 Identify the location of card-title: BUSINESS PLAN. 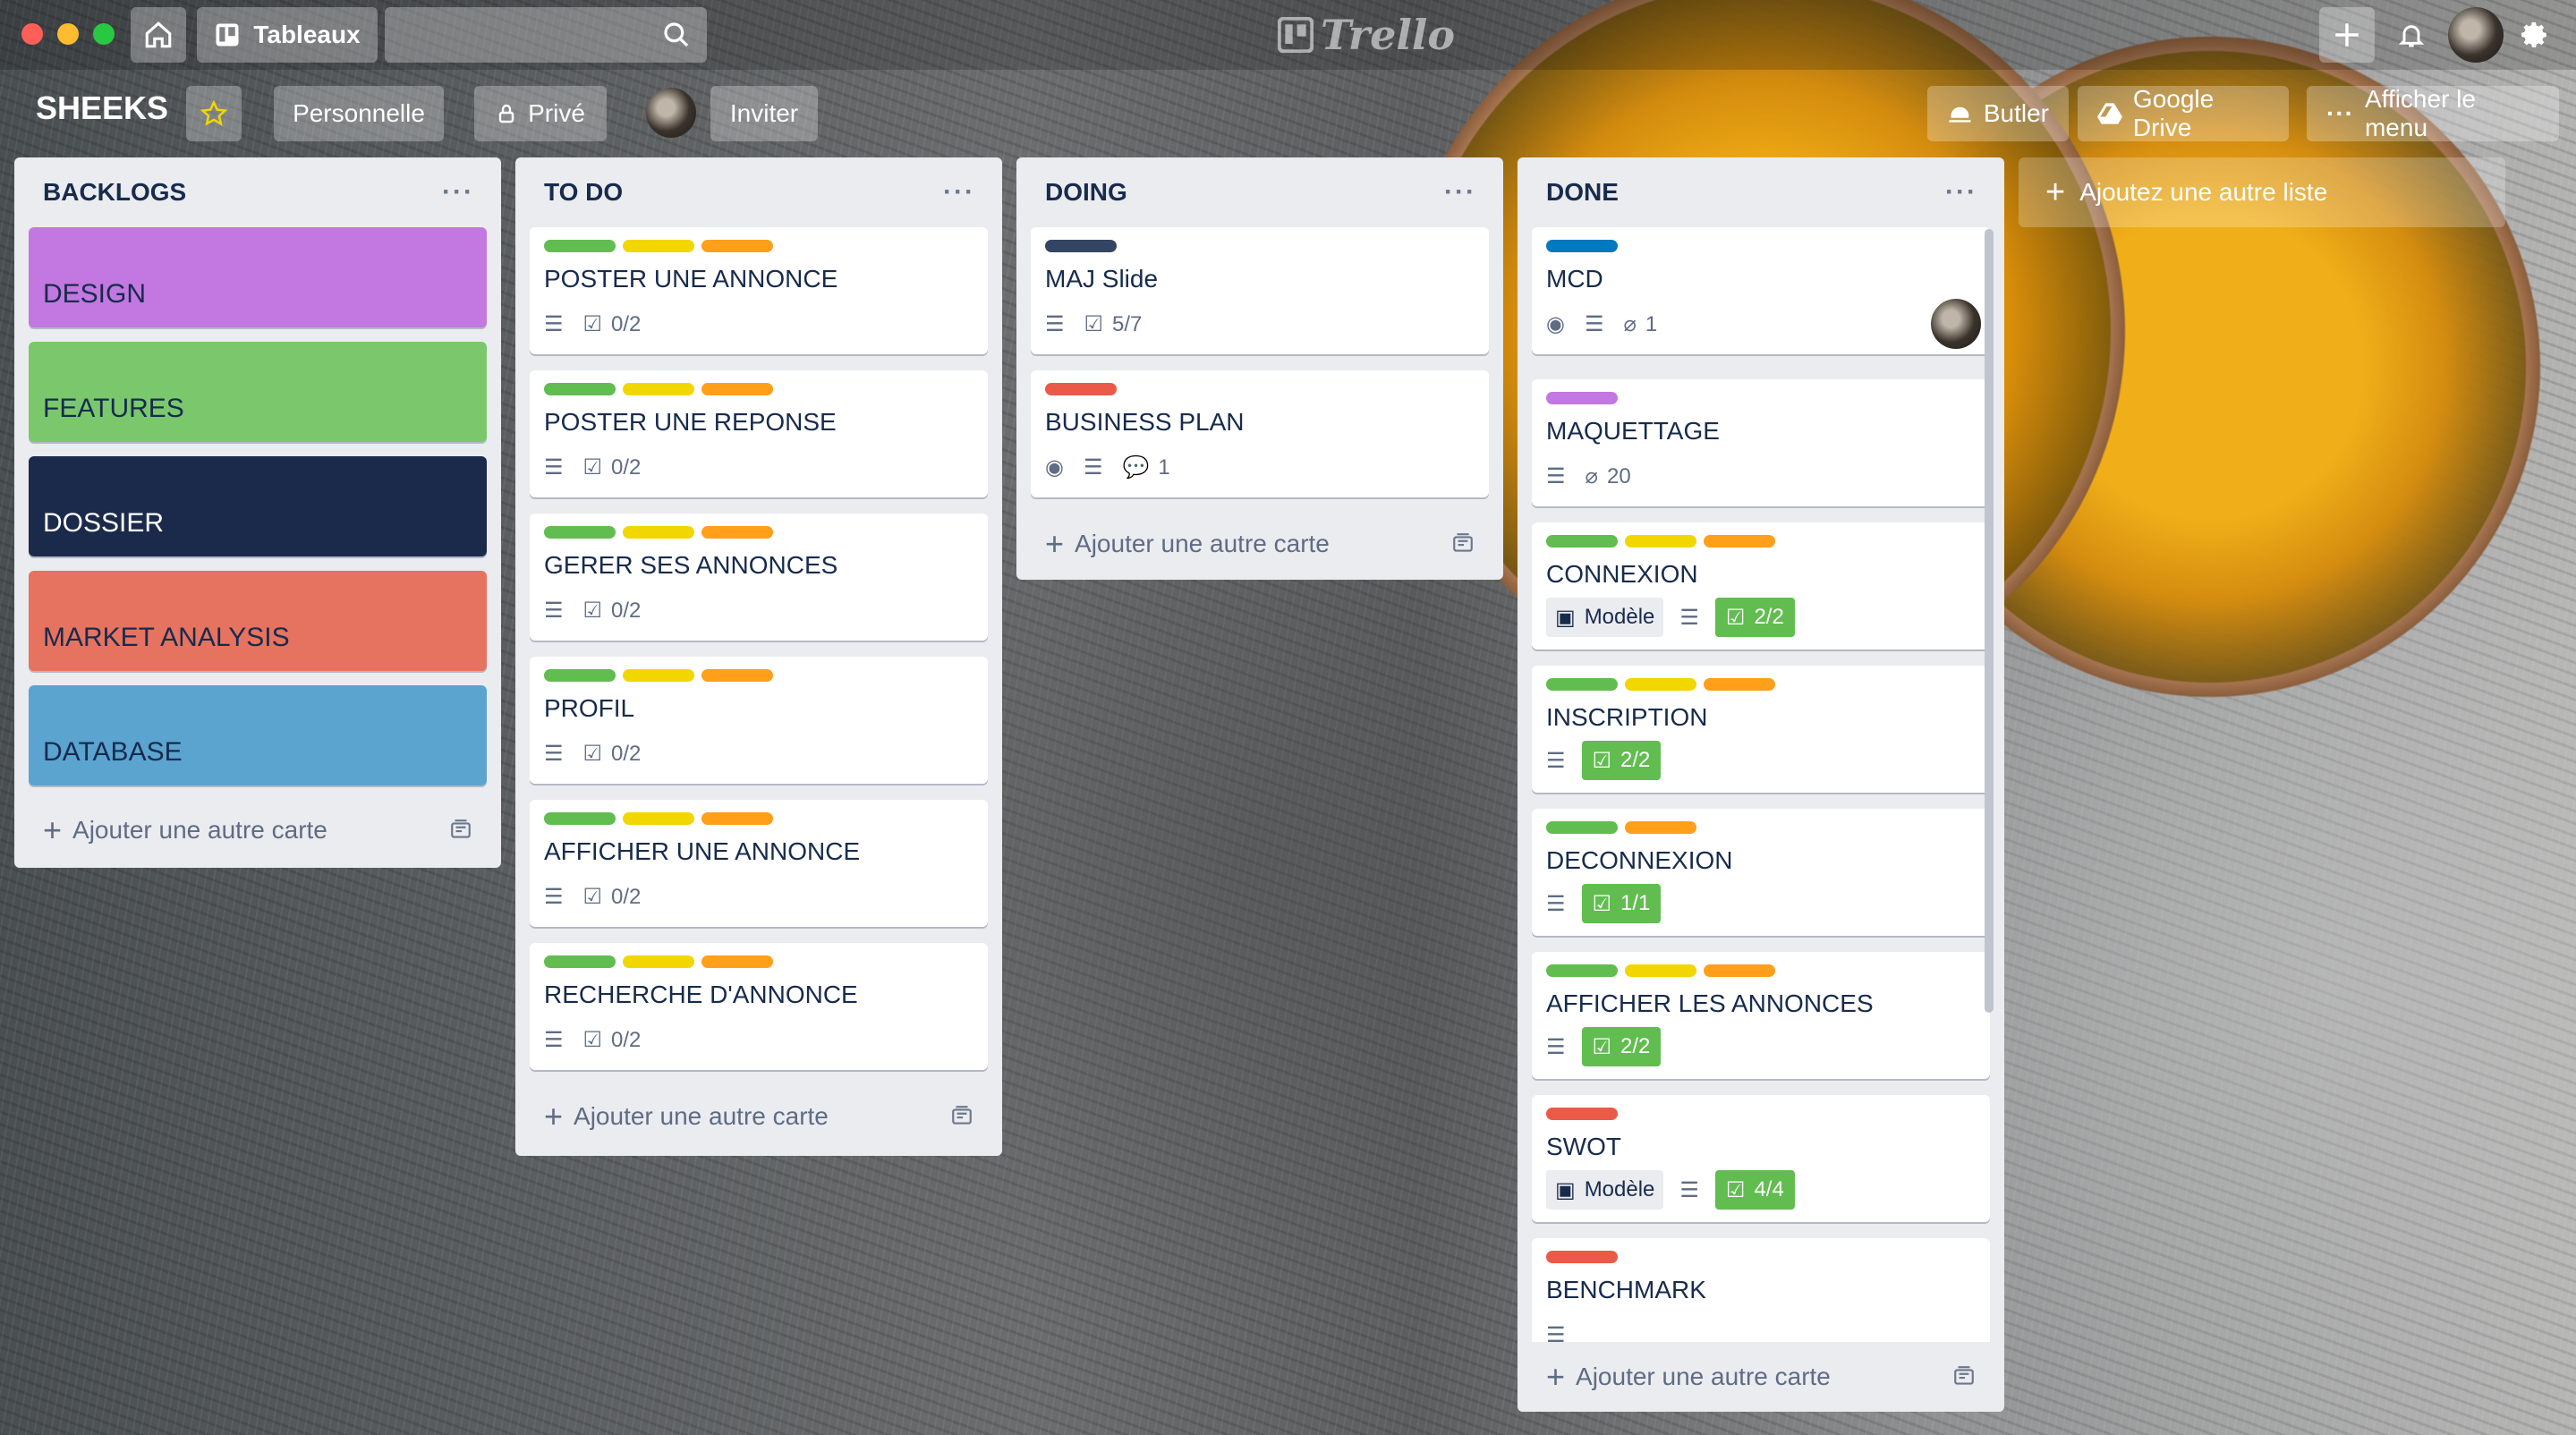
(1145, 422).